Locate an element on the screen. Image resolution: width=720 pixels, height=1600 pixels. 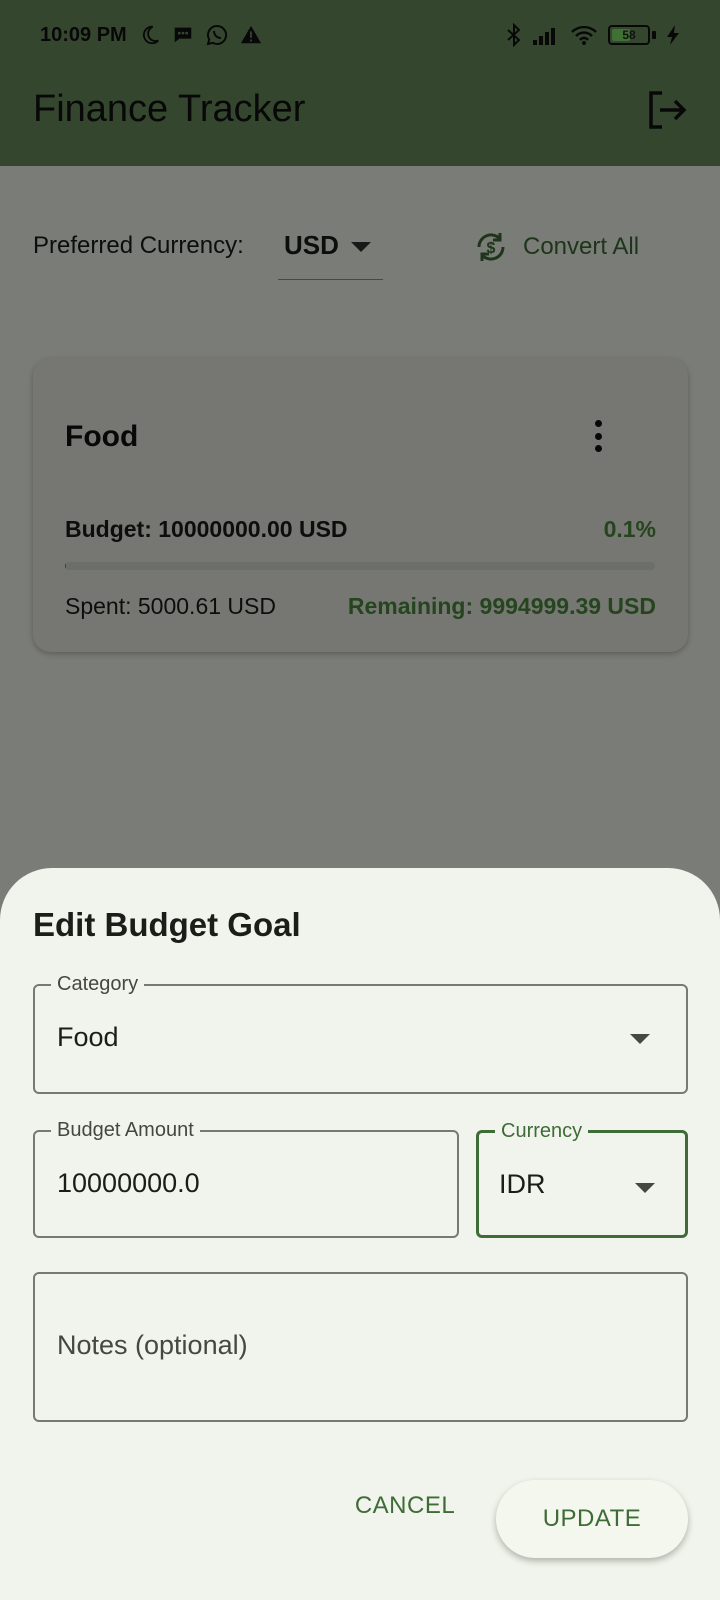
category-label: Category is located at coordinates (98, 984).